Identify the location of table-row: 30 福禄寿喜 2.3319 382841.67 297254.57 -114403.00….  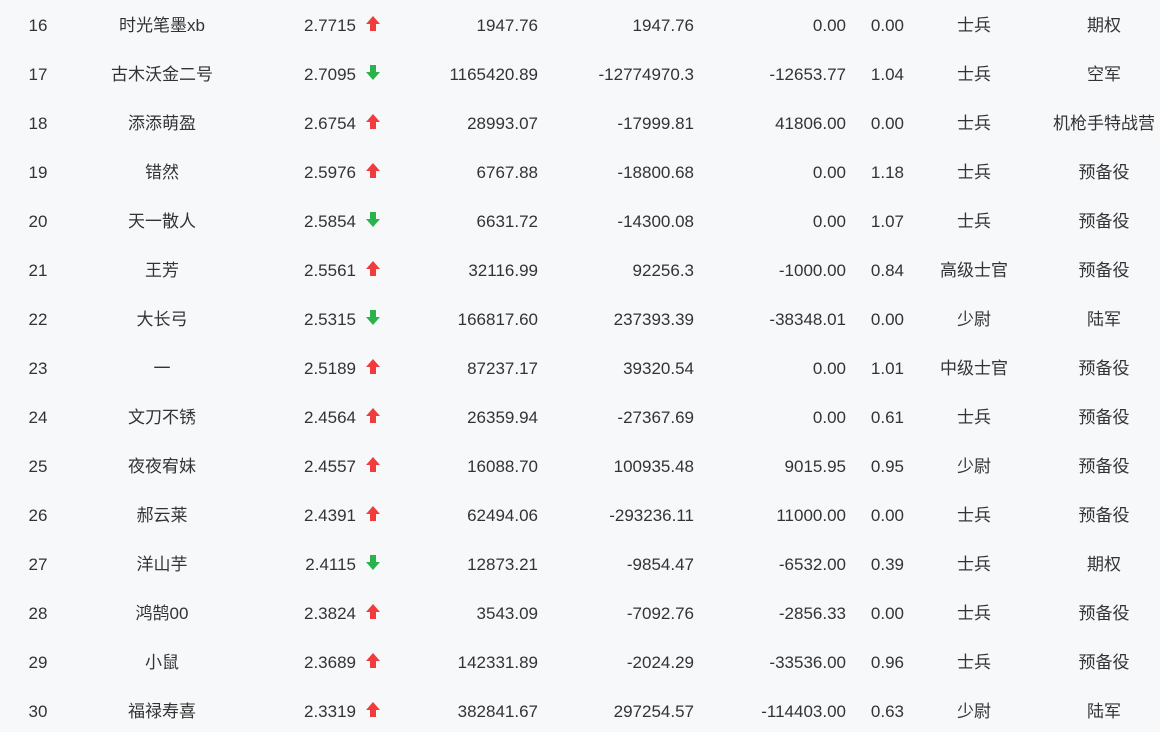
(580, 709).